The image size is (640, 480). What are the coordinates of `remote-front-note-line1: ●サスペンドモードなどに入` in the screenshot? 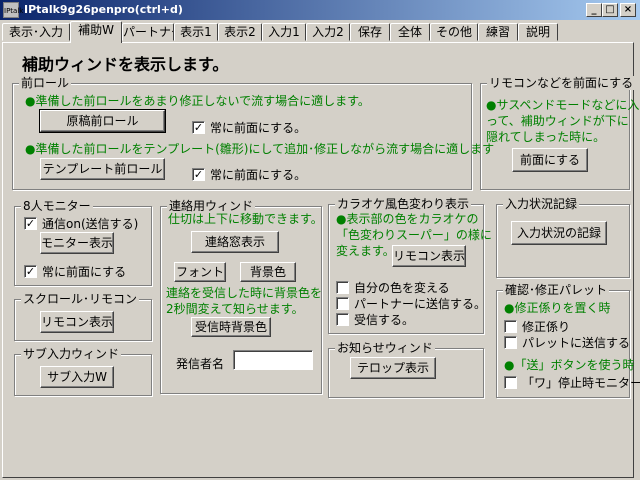 It's located at (563, 105).